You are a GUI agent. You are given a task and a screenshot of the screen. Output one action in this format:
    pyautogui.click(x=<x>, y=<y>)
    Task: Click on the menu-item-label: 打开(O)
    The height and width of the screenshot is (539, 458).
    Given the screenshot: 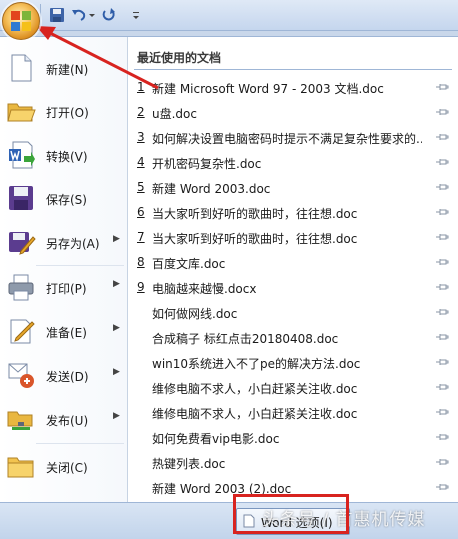 What is the action you would take?
    pyautogui.click(x=67, y=113)
    